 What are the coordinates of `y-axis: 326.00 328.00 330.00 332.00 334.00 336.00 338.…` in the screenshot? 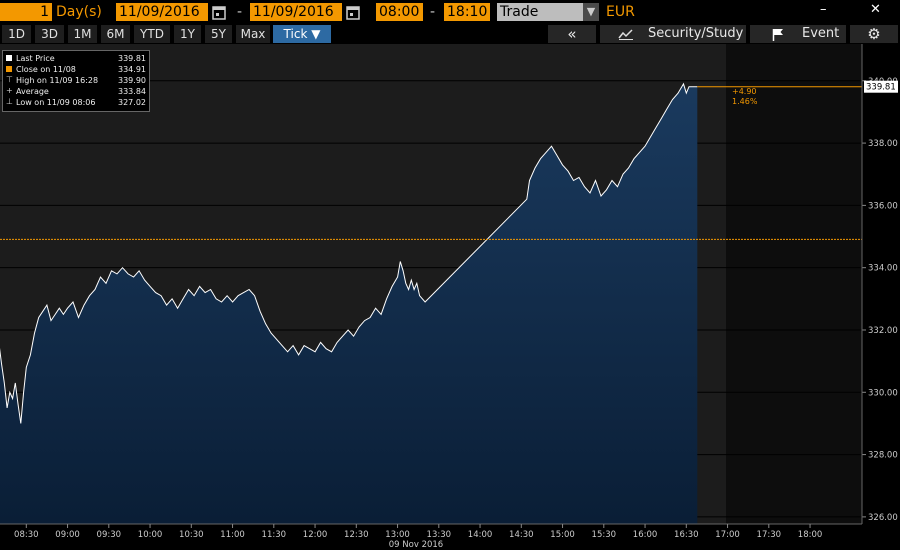 It's located at (879, 284).